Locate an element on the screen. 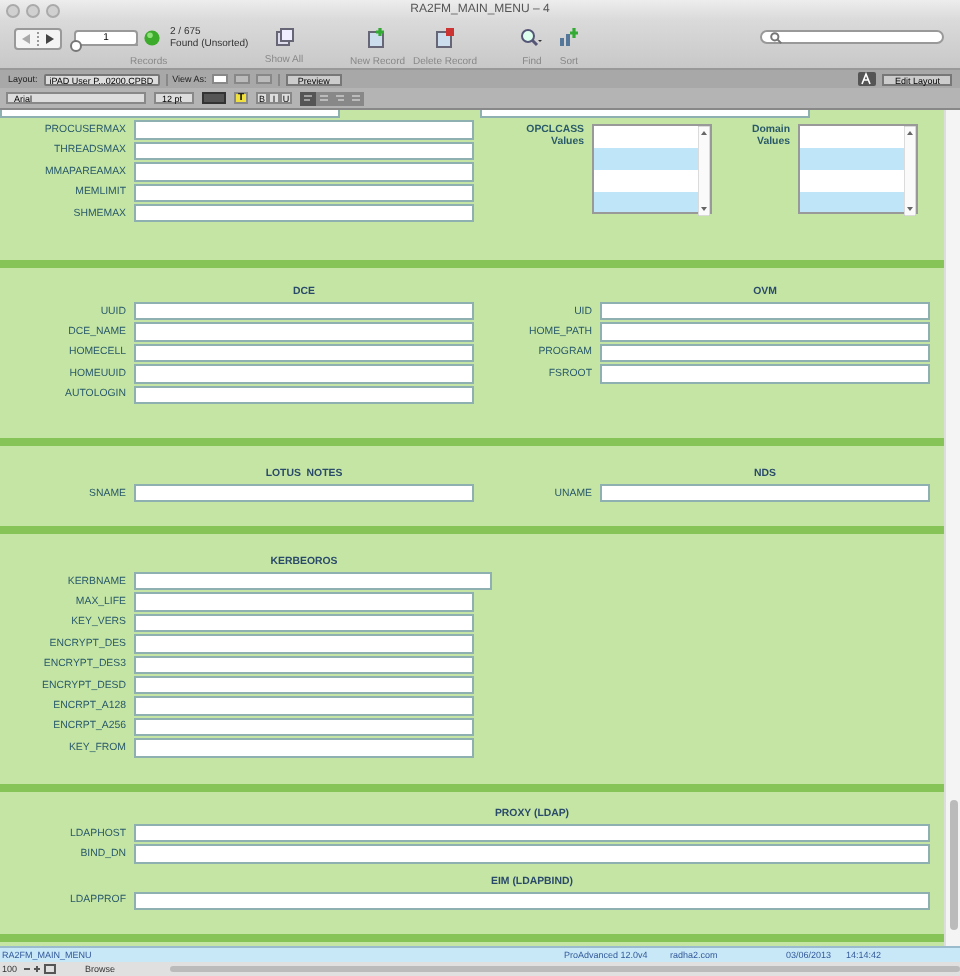 This screenshot has height=976, width=960. close-button is located at coordinates (13, 11).